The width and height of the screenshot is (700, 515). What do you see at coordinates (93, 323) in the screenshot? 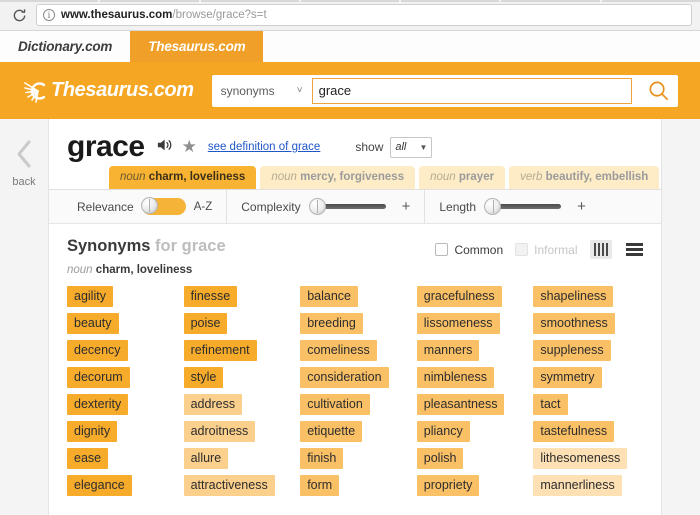
I see `synonym-chip: beauty` at bounding box center [93, 323].